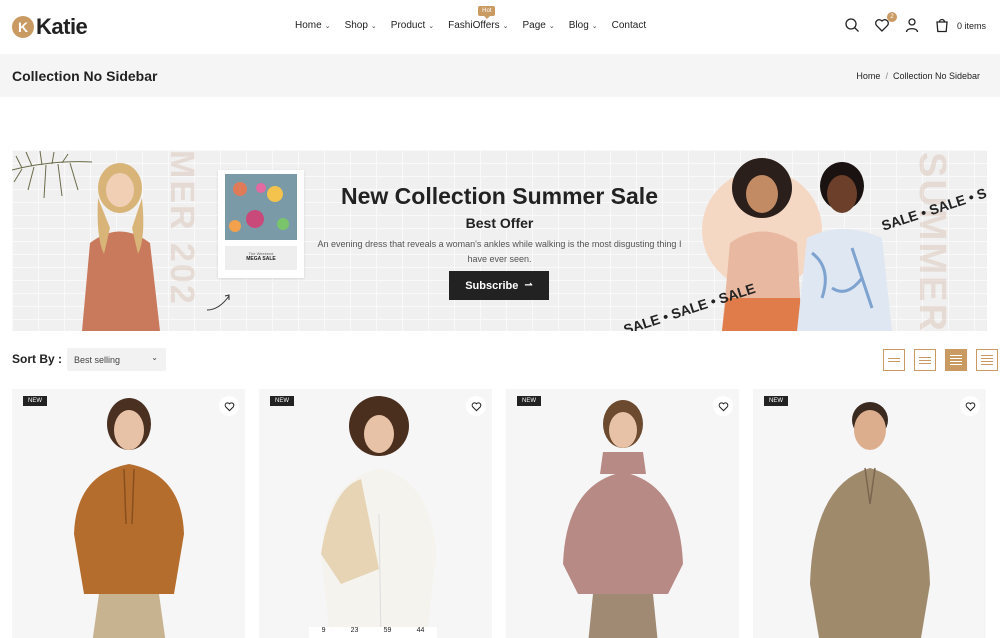  Describe the element at coordinates (499, 223) in the screenshot. I see `banner-subheading: Best Offer` at that location.